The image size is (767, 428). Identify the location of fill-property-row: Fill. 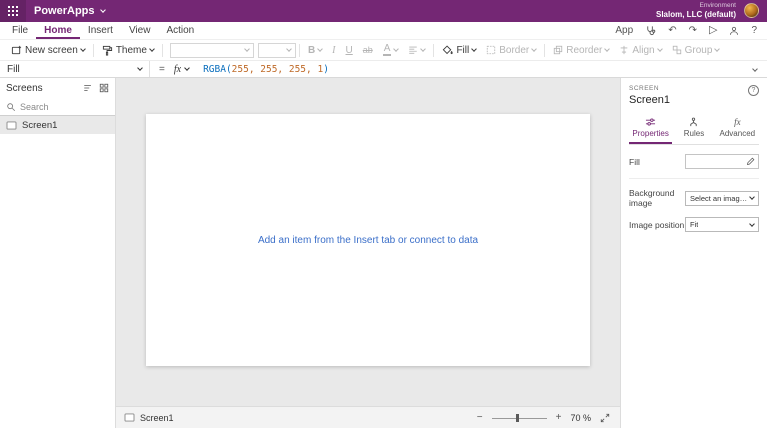
(694, 166).